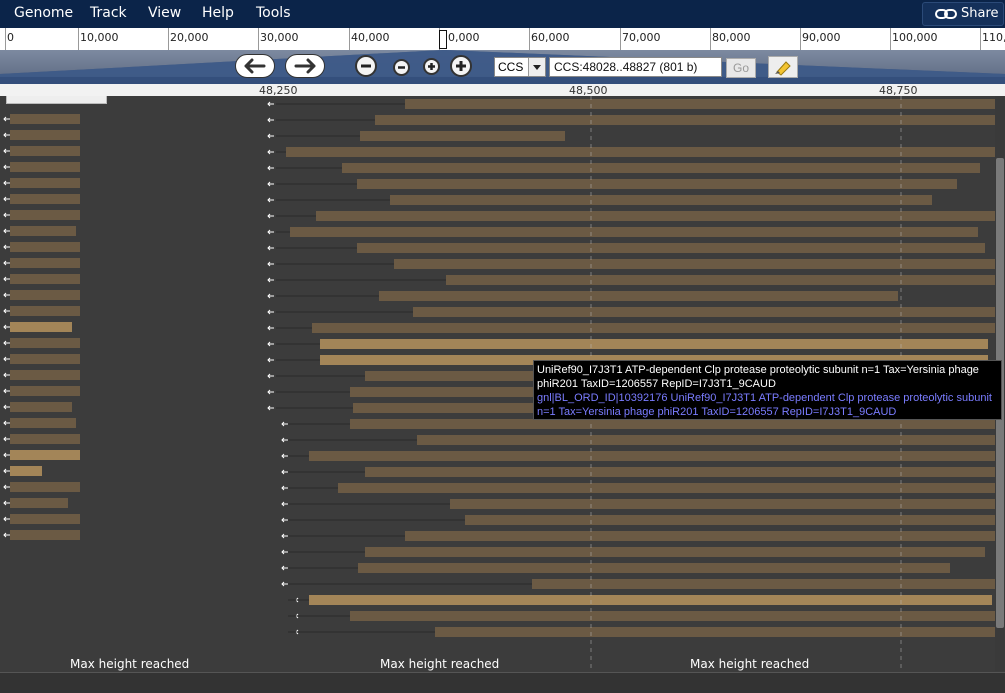 The width and height of the screenshot is (1005, 693). I want to click on go-button: Go, so click(741, 68).